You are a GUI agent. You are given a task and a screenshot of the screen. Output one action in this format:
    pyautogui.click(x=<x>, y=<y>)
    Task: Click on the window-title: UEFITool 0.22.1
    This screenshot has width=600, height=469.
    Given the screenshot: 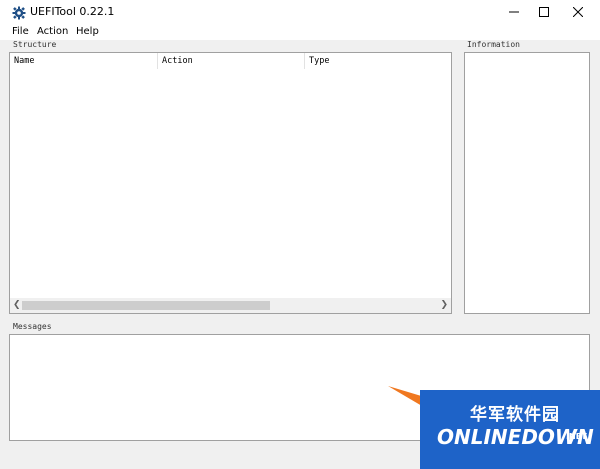 What is the action you would take?
    pyautogui.click(x=72, y=11)
    